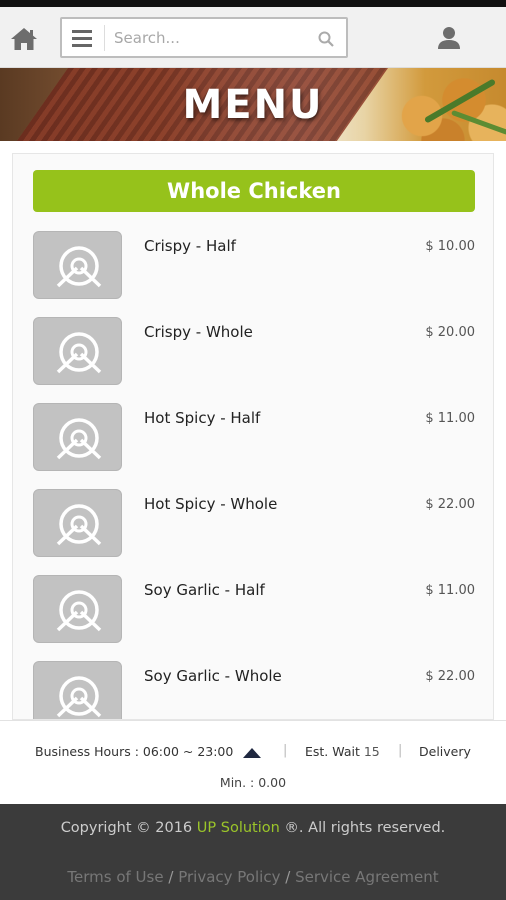 The image size is (506, 900). What do you see at coordinates (254, 690) in the screenshot?
I see `menu-item: Soy Garlic - Whole $ 22.00` at bounding box center [254, 690].